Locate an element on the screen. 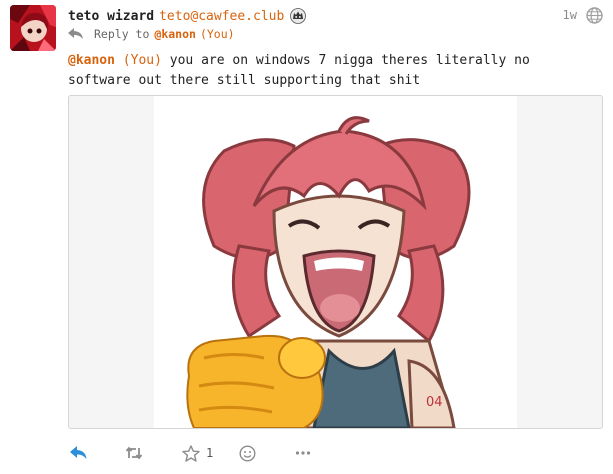 This screenshot has width=613, height=474. globe-icon is located at coordinates (594, 15).